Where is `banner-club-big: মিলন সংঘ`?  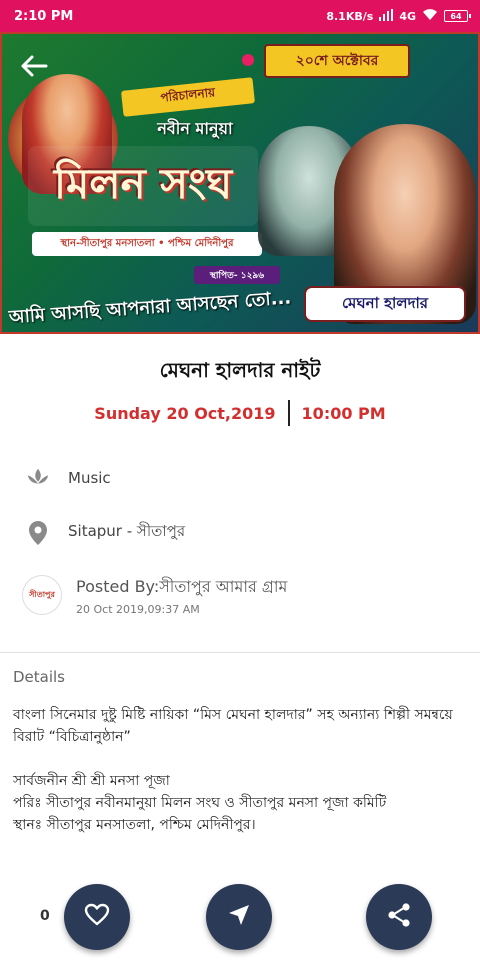 banner-club-big: মিলন সংঘ is located at coordinates (143, 186).